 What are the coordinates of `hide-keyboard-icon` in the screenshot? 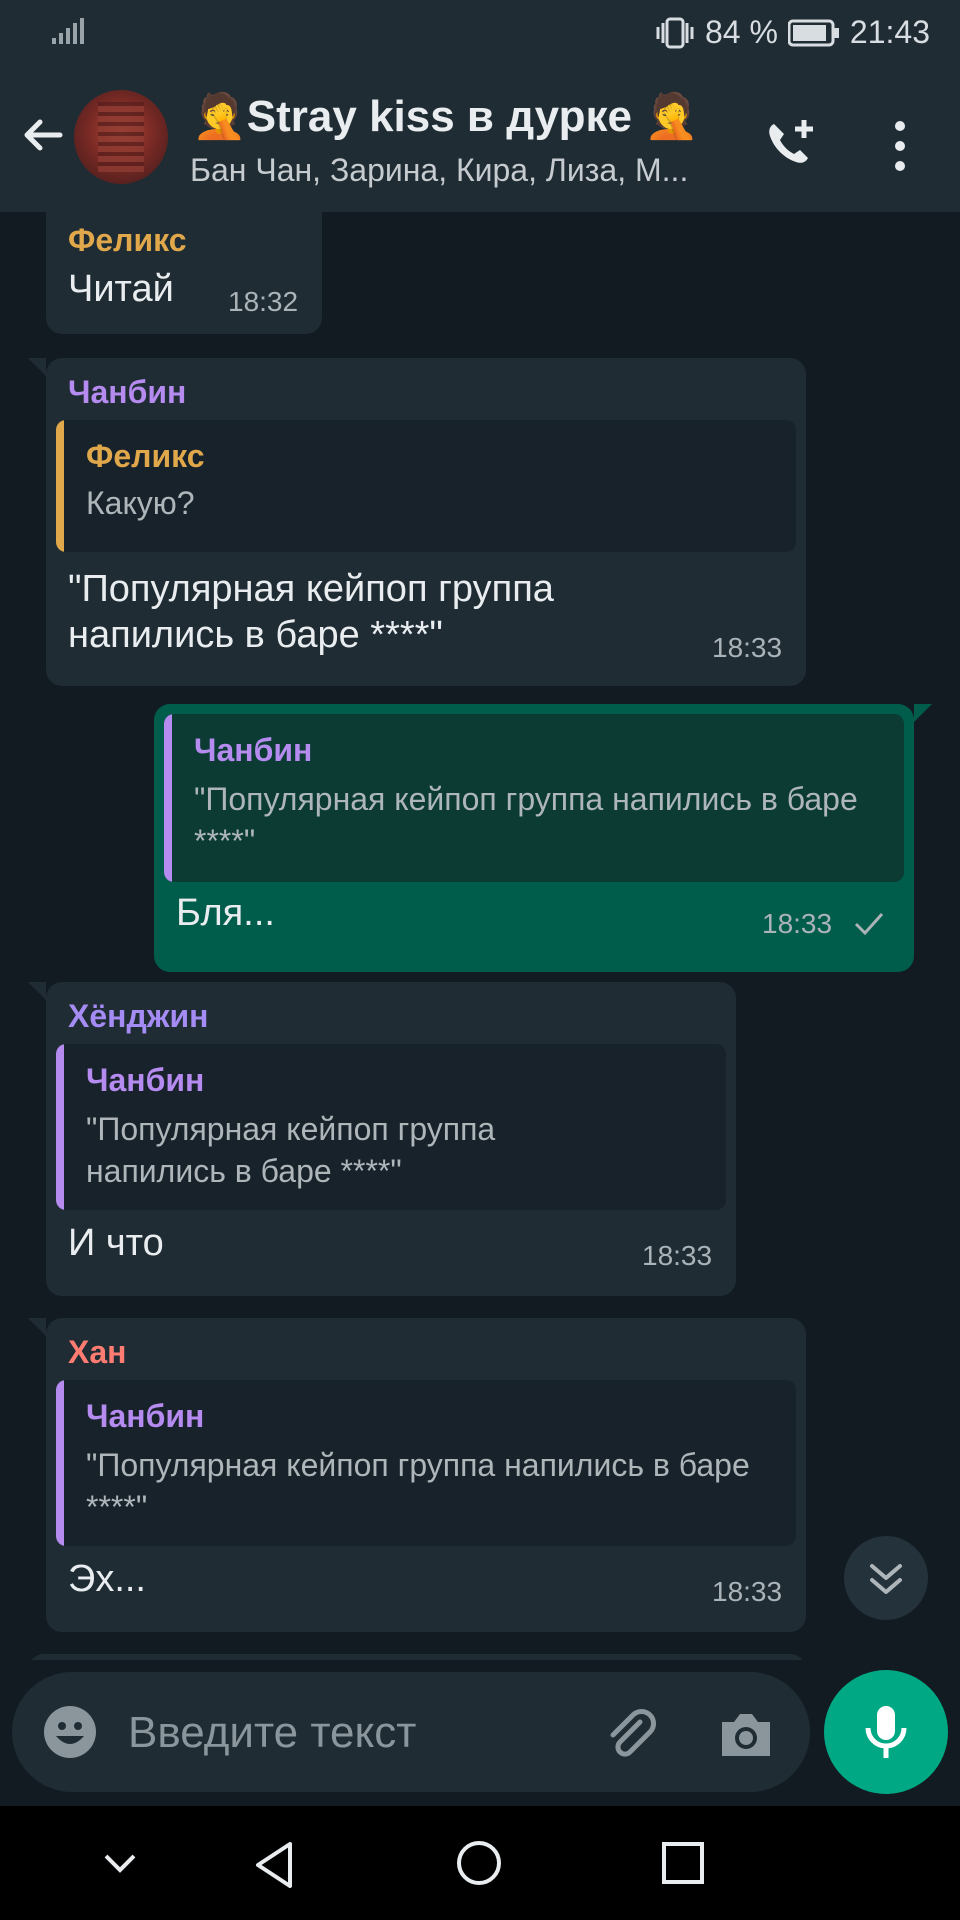 It's located at (120, 1863).